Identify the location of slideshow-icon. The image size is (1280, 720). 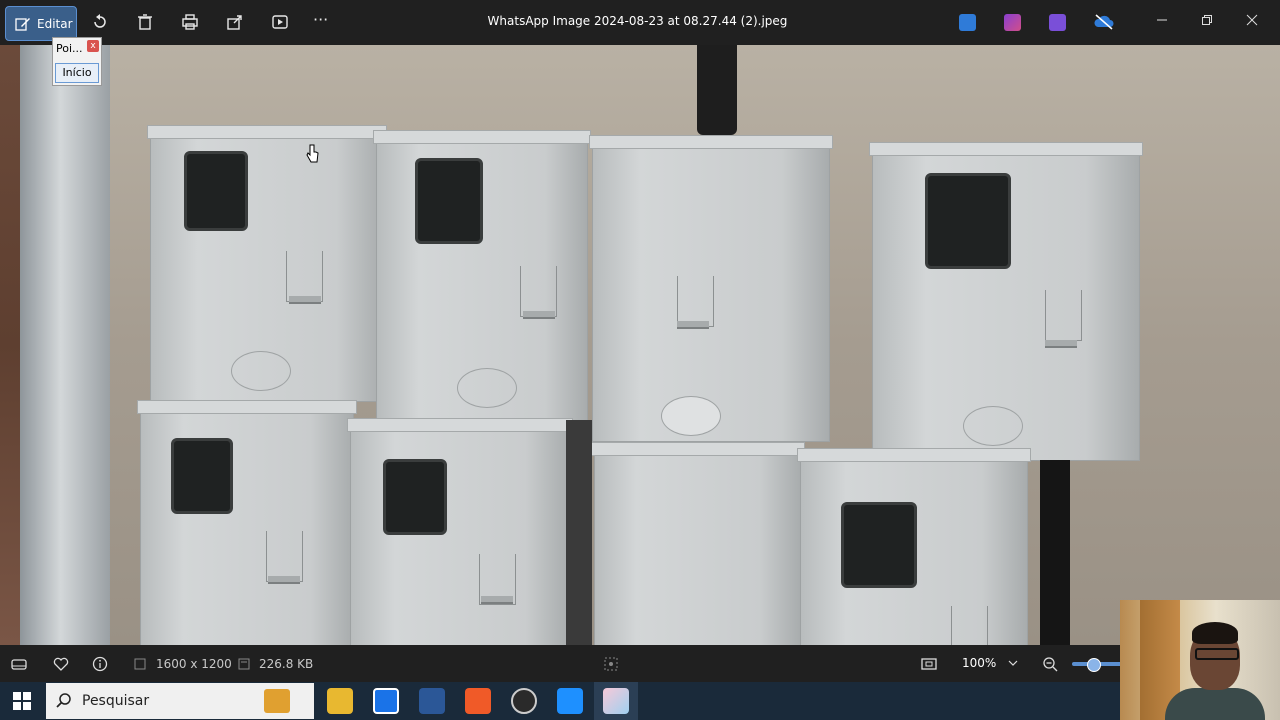
(280, 22).